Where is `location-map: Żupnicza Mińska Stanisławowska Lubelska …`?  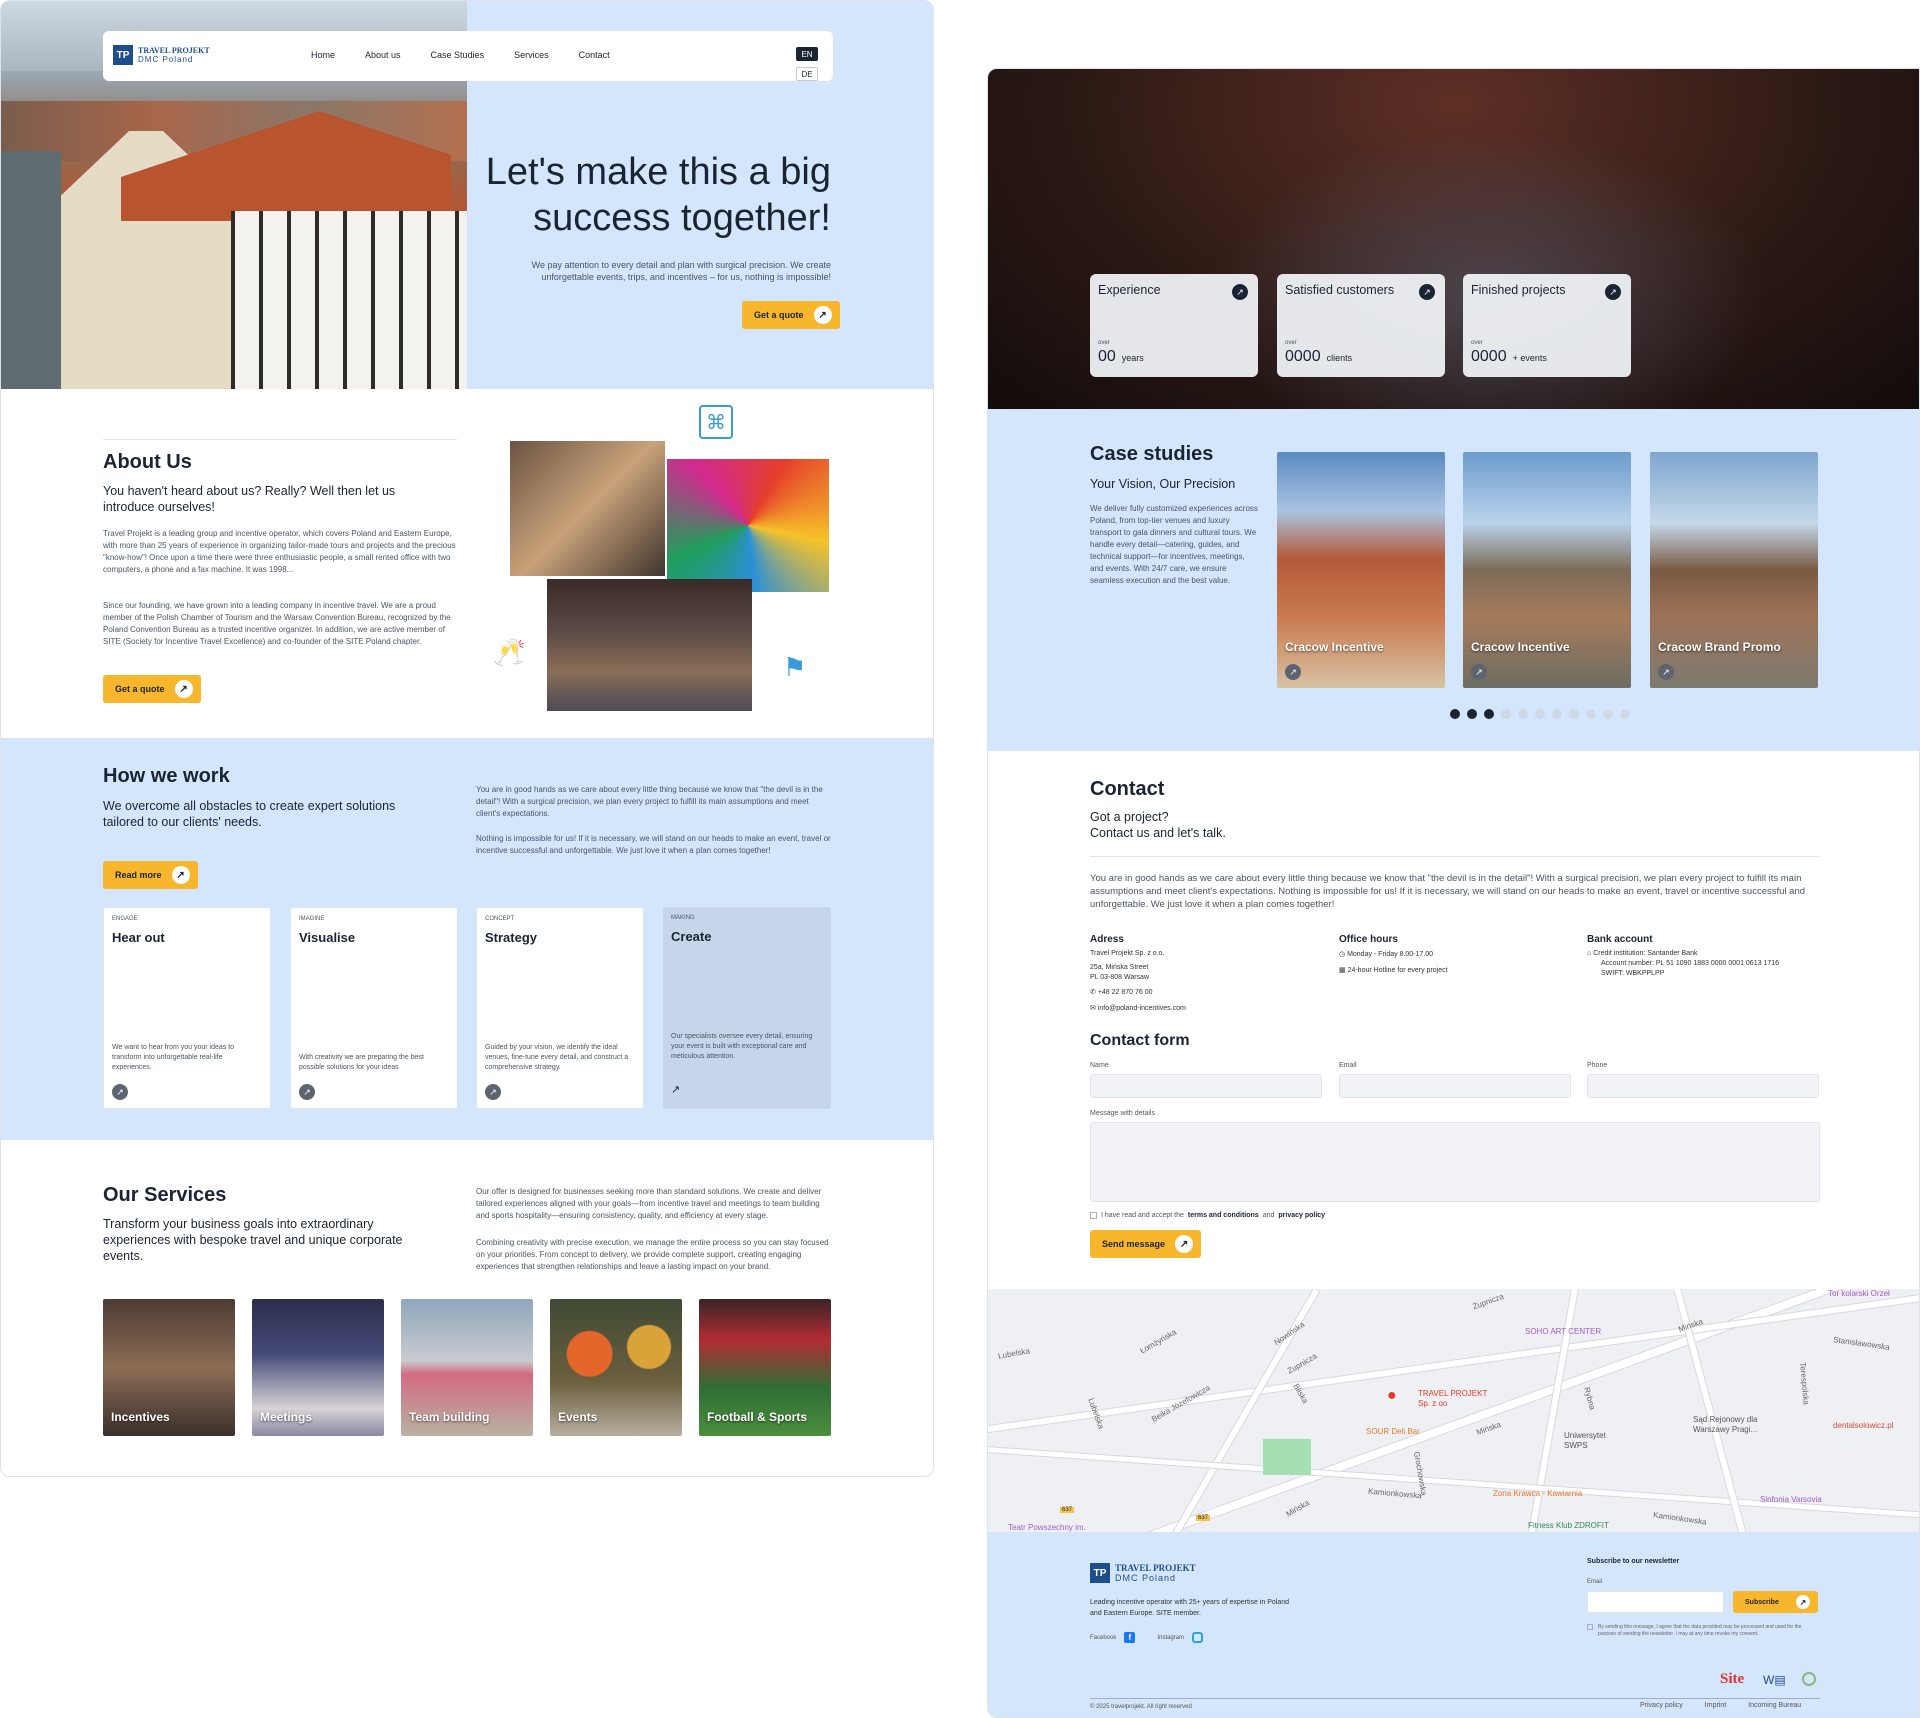
location-map: Żupnicza Mińska Stanisławowska Lubelska … is located at coordinates (1453, 1410).